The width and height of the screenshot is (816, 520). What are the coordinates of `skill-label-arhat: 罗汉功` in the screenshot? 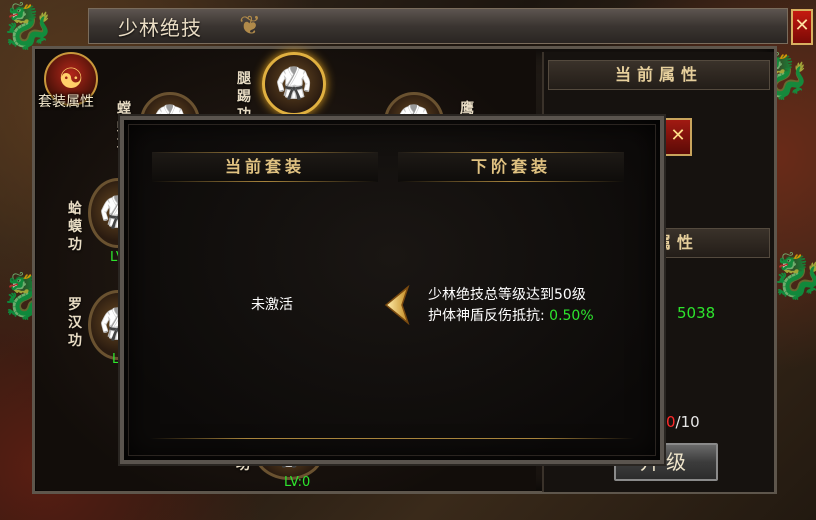 It's located at (75, 323).